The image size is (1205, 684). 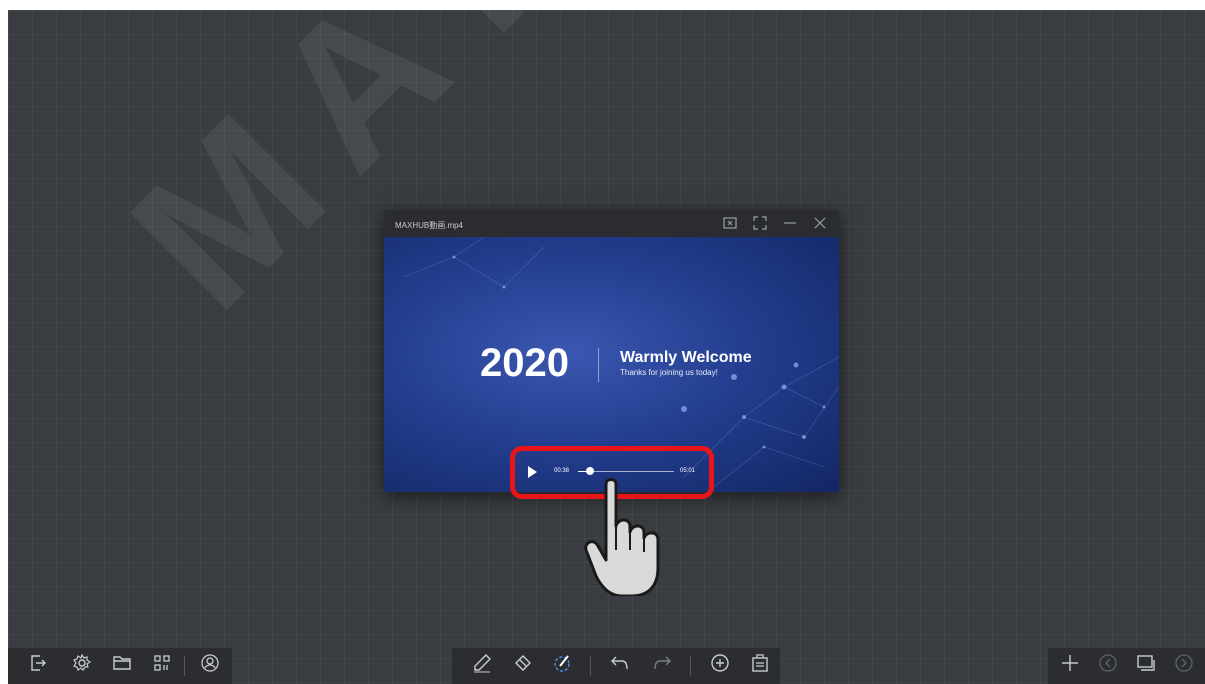 What do you see at coordinates (686, 357) in the screenshot?
I see `slide-heading: Warmly Welcome` at bounding box center [686, 357].